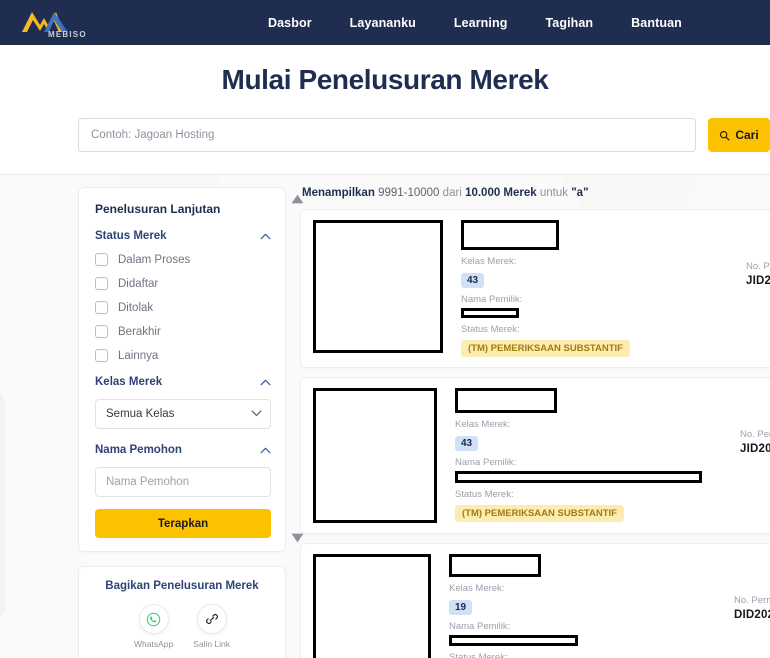 This screenshot has width=770, height=658. Describe the element at coordinates (580, 193) in the screenshot. I see `summary-query: "a"` at that location.